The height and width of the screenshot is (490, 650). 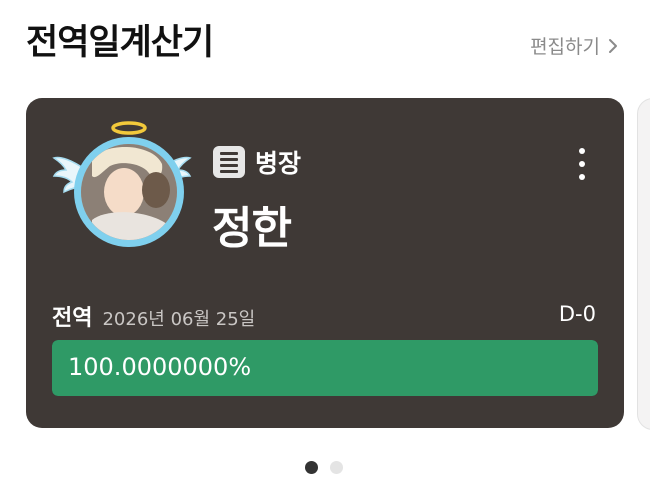 I want to click on discharge-row: 전역 2026년 06월 25일, so click(x=153, y=316).